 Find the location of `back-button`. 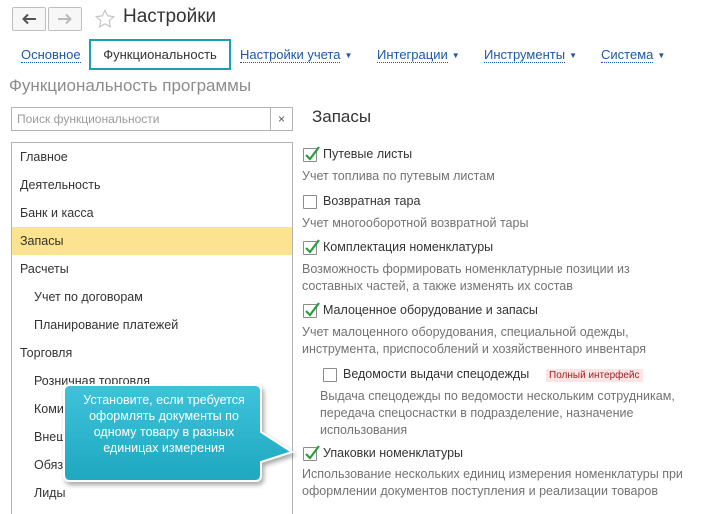

back-button is located at coordinates (29, 19).